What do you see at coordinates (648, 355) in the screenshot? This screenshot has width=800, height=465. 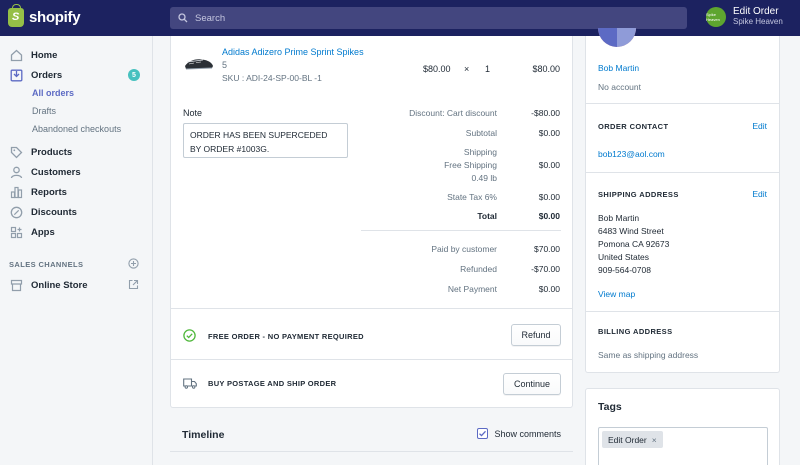 I see `billing-address-text: Same as shipping address` at bounding box center [648, 355].